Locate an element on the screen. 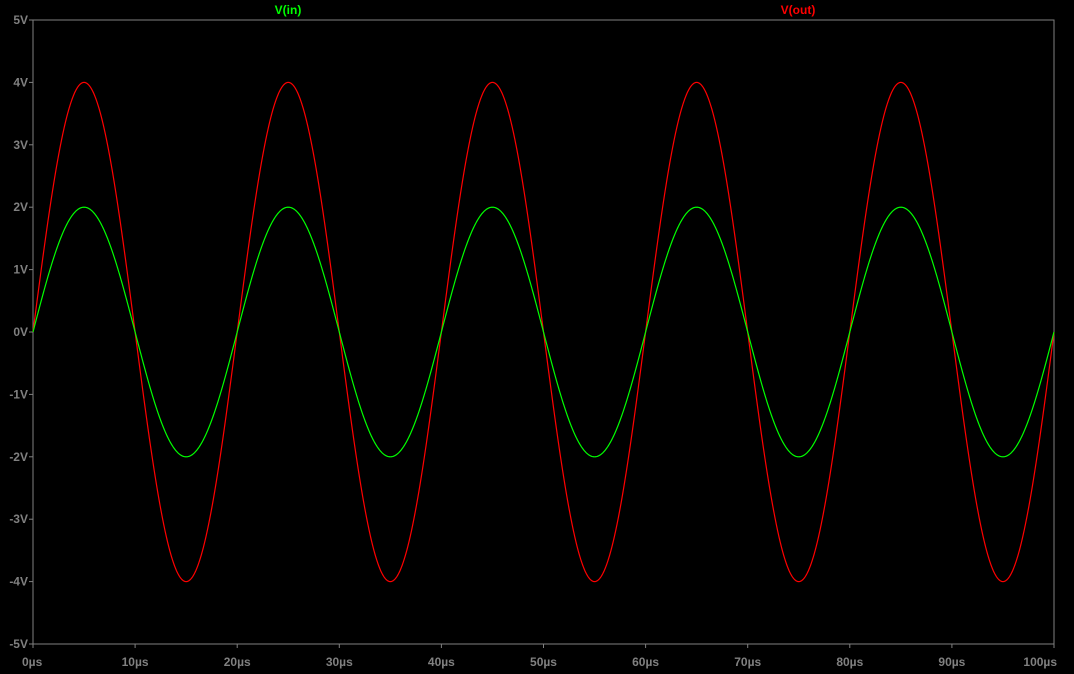 Image resolution: width=1074 pixels, height=674 pixels. y-tick-label: 3V is located at coordinates (20, 145).